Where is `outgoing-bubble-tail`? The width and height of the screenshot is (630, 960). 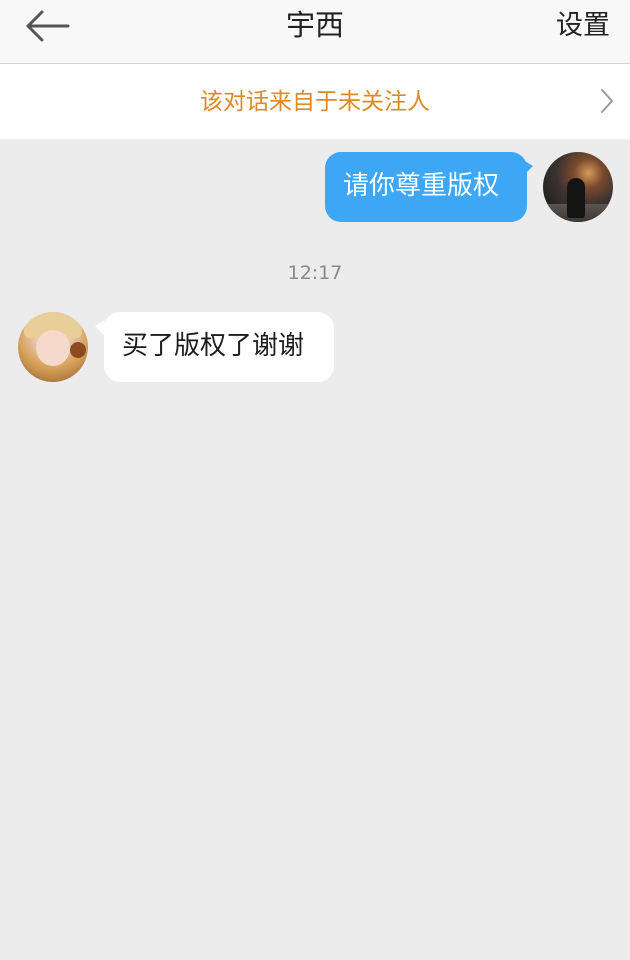
outgoing-bubble-tail is located at coordinates (528, 168).